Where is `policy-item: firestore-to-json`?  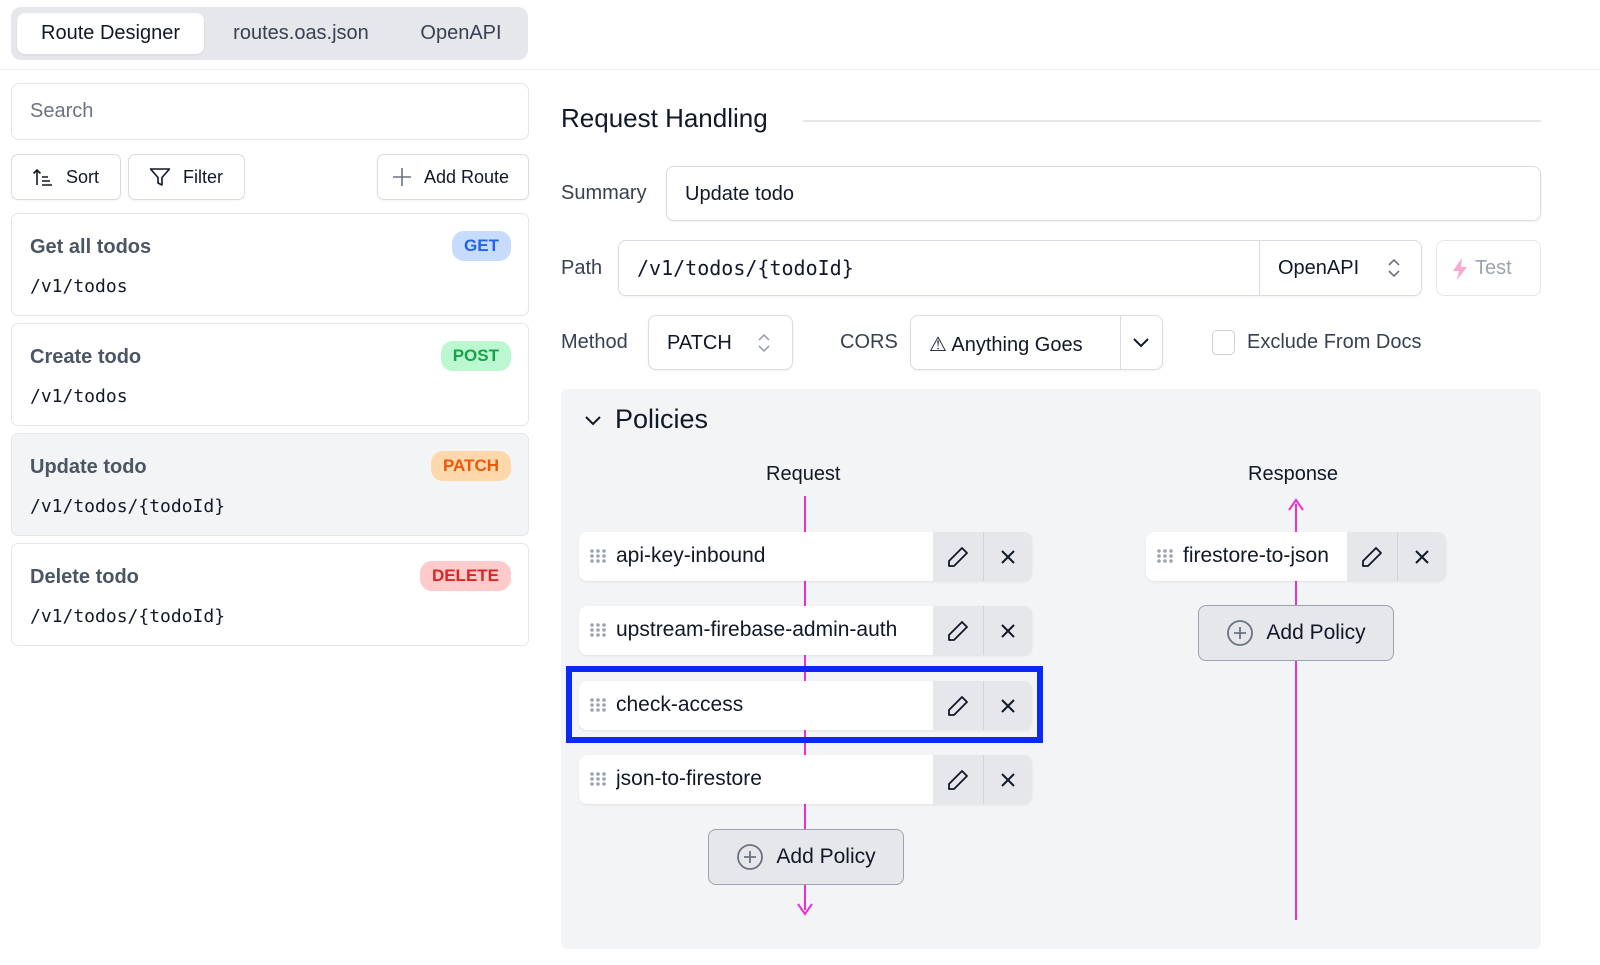
policy-item: firestore-to-json is located at coordinates (1296, 556).